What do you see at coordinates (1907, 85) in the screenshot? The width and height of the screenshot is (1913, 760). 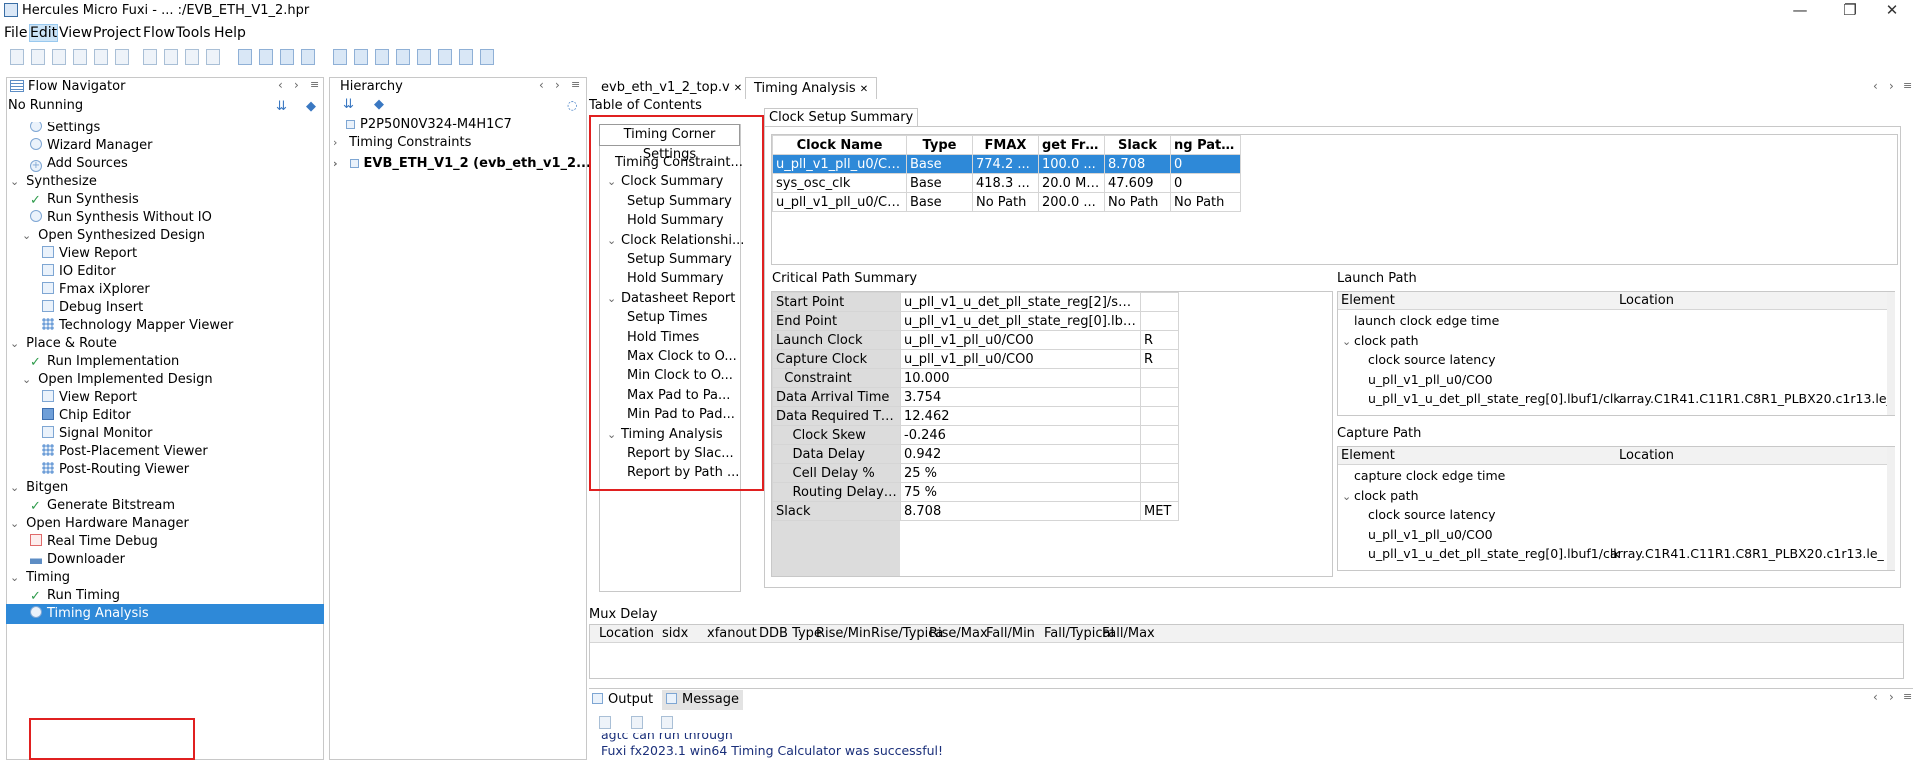 I see `tabs-menu-icon: ≡` at bounding box center [1907, 85].